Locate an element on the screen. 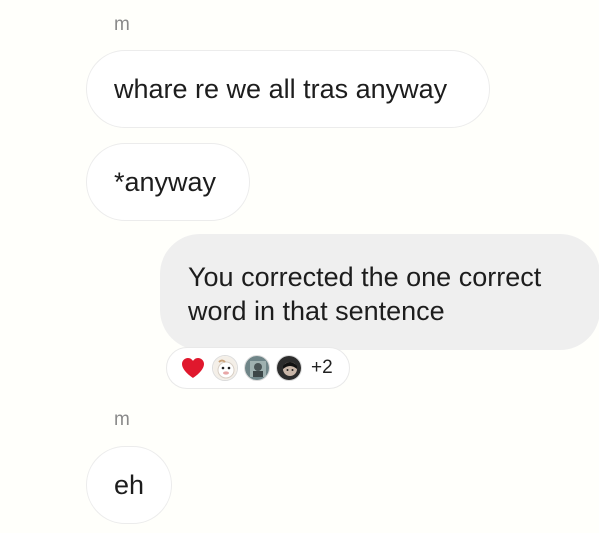 The height and width of the screenshot is (533, 599). message-text-line: word in that sentence is located at coordinates (316, 311).